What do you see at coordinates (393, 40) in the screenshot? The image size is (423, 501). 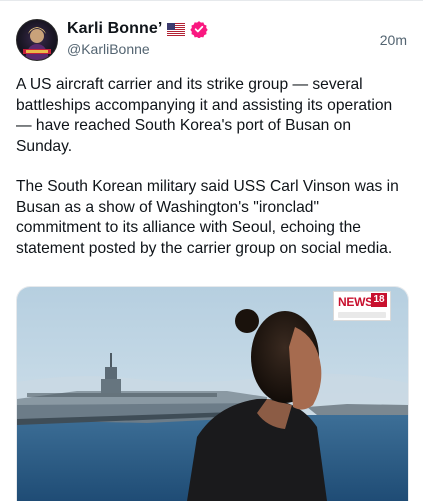 I see `post-timestamp: 20m` at bounding box center [393, 40].